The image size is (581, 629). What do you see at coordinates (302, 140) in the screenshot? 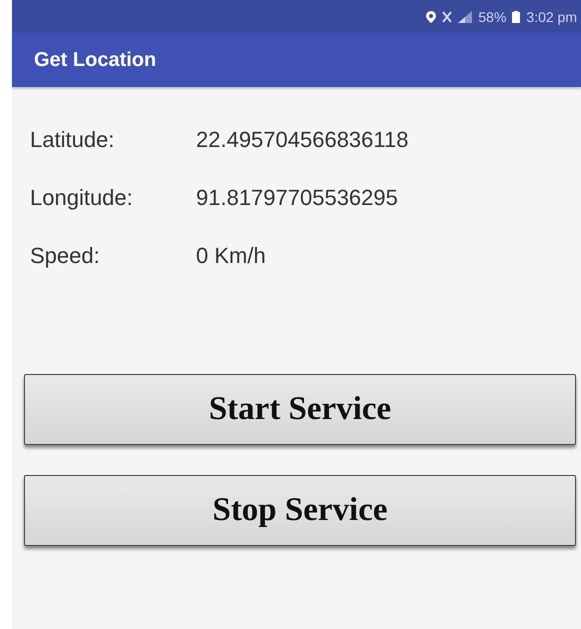
I see `field-value: 22.495704566836118` at bounding box center [302, 140].